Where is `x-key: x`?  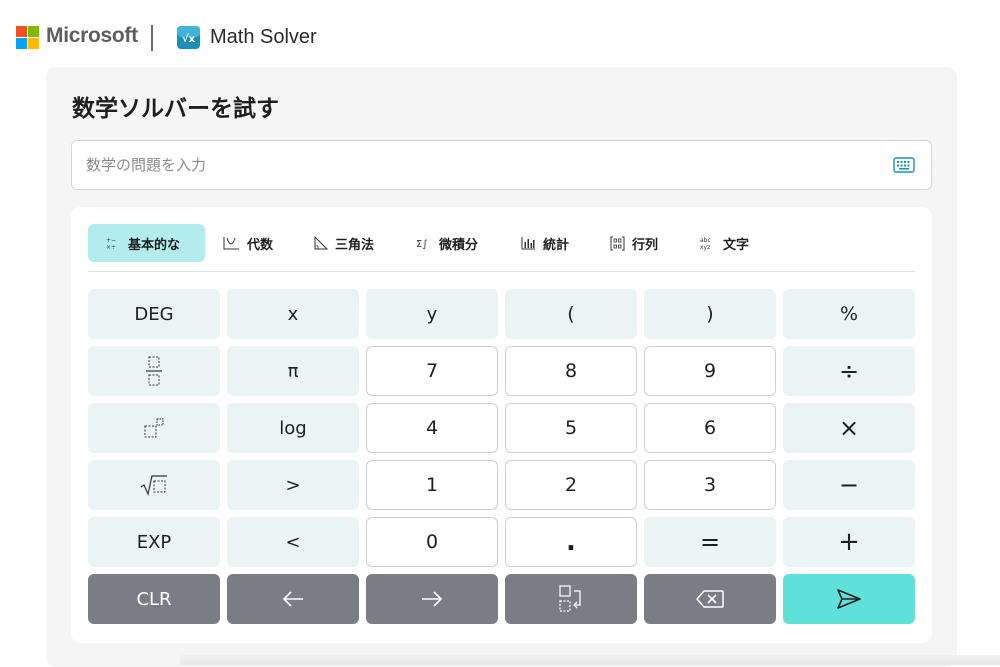
x-key: x is located at coordinates (293, 314).